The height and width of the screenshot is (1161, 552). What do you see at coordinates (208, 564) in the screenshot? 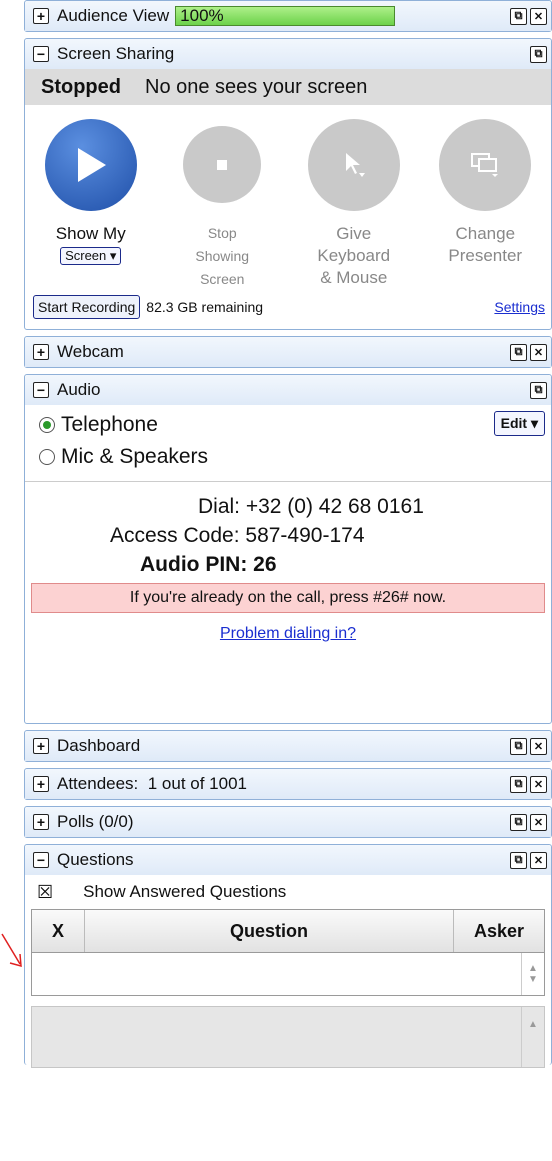
I see `audio-pin: Audio PIN: 26` at bounding box center [208, 564].